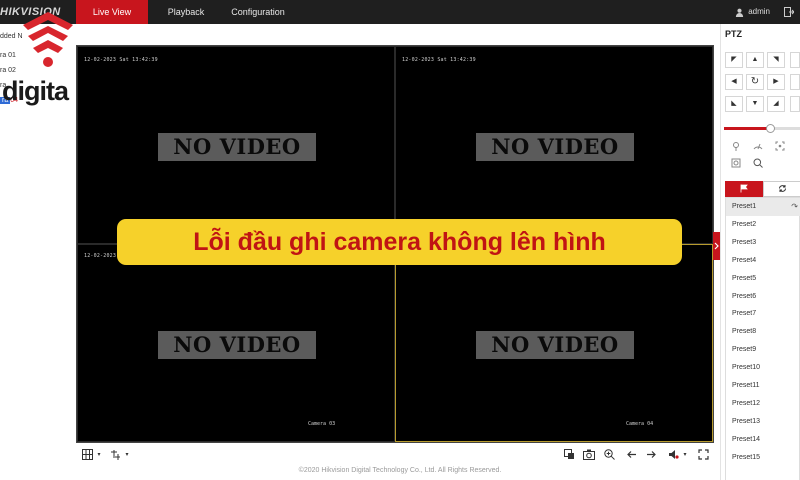 The height and width of the screenshot is (480, 800). I want to click on stop-all-live-icon, so click(569, 454).